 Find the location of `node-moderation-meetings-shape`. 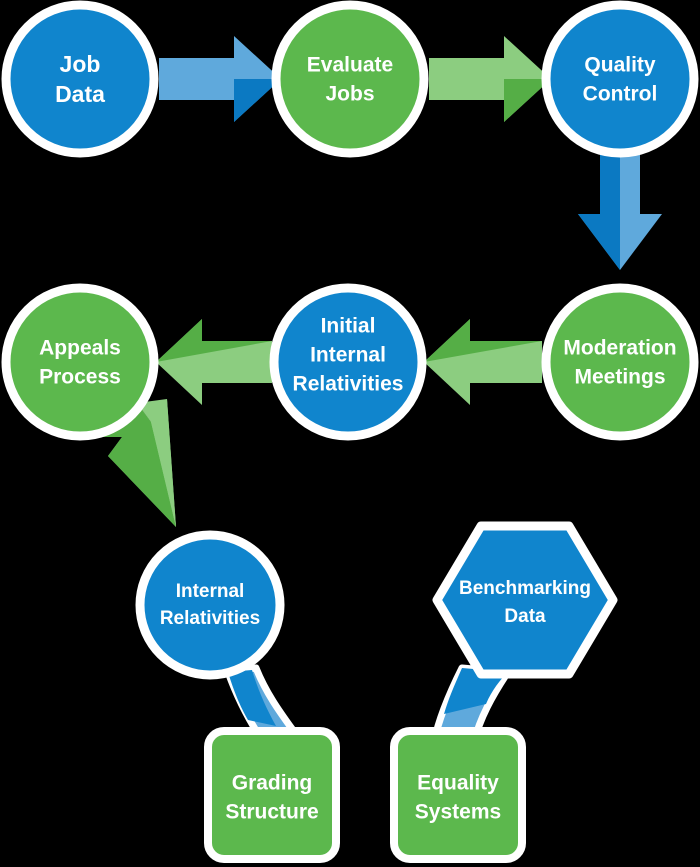

node-moderation-meetings-shape is located at coordinates (620, 362).